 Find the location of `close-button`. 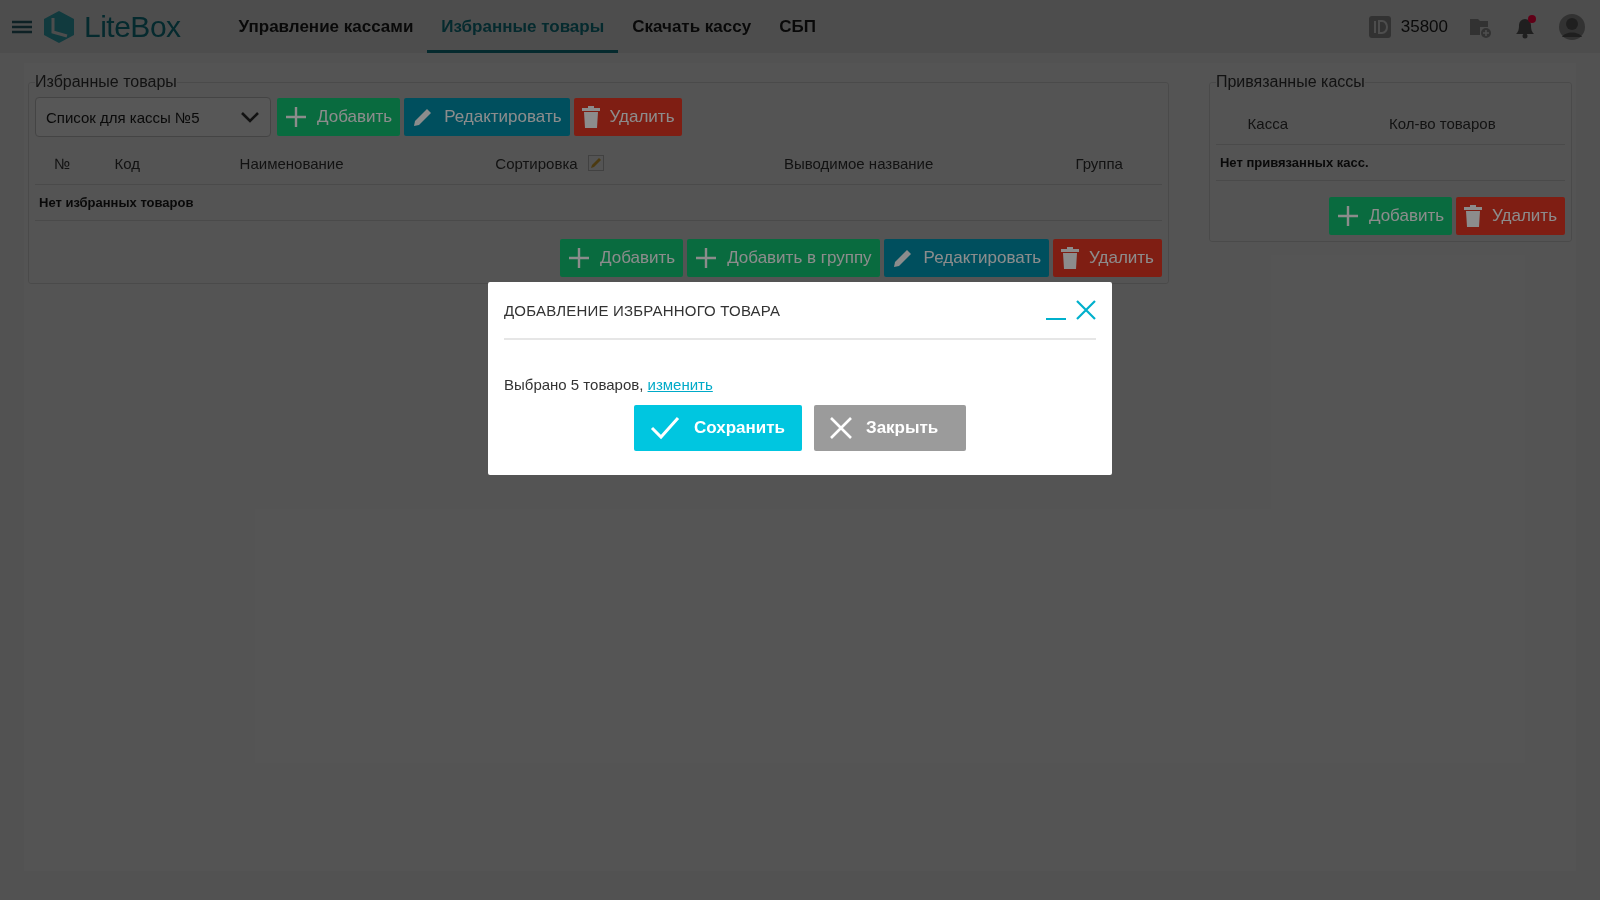

close-button is located at coordinates (1086, 310).